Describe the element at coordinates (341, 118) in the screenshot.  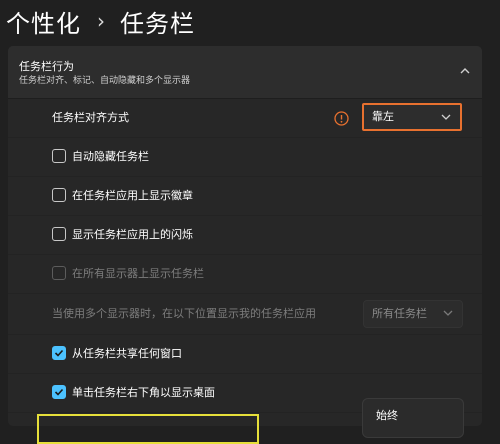
I see `warning-circle-icon` at that location.